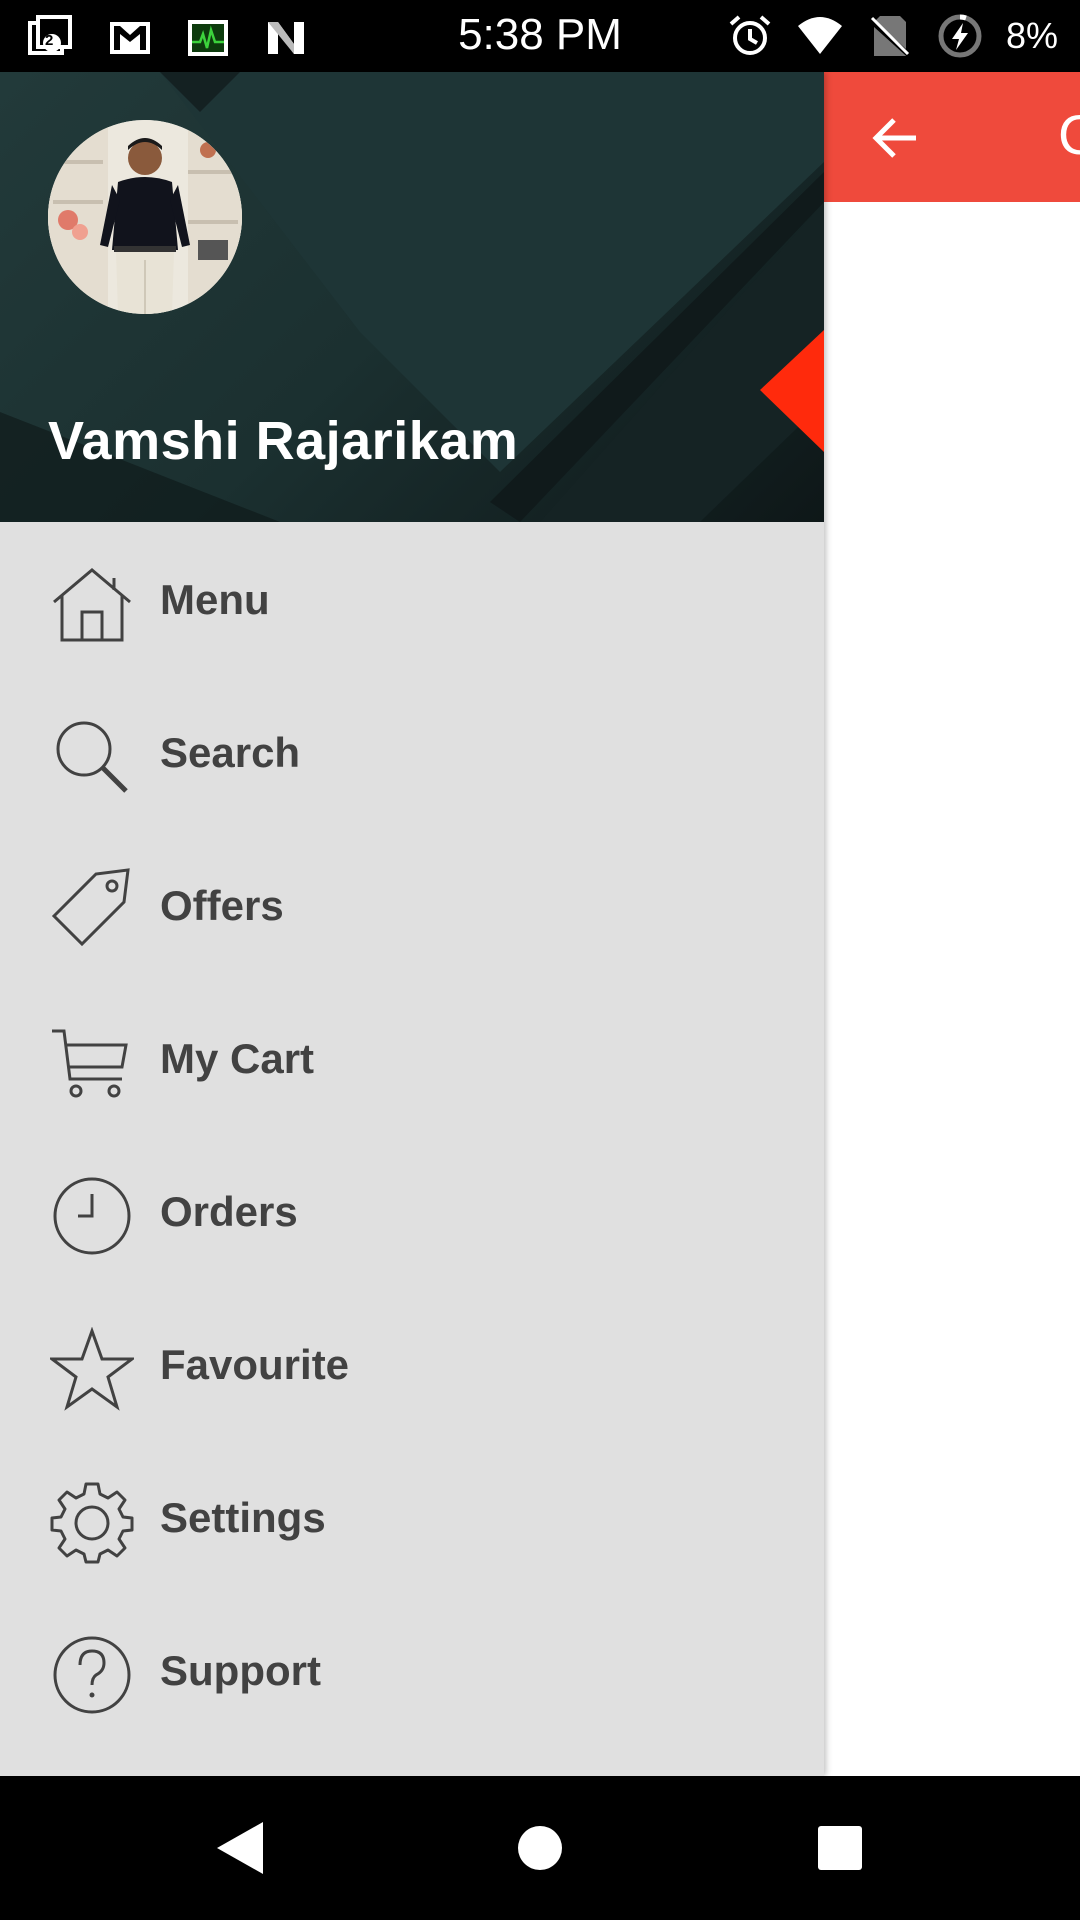 The image size is (1080, 1920). What do you see at coordinates (412, 1516) in the screenshot?
I see `drawer-item-settings: Settings` at bounding box center [412, 1516].